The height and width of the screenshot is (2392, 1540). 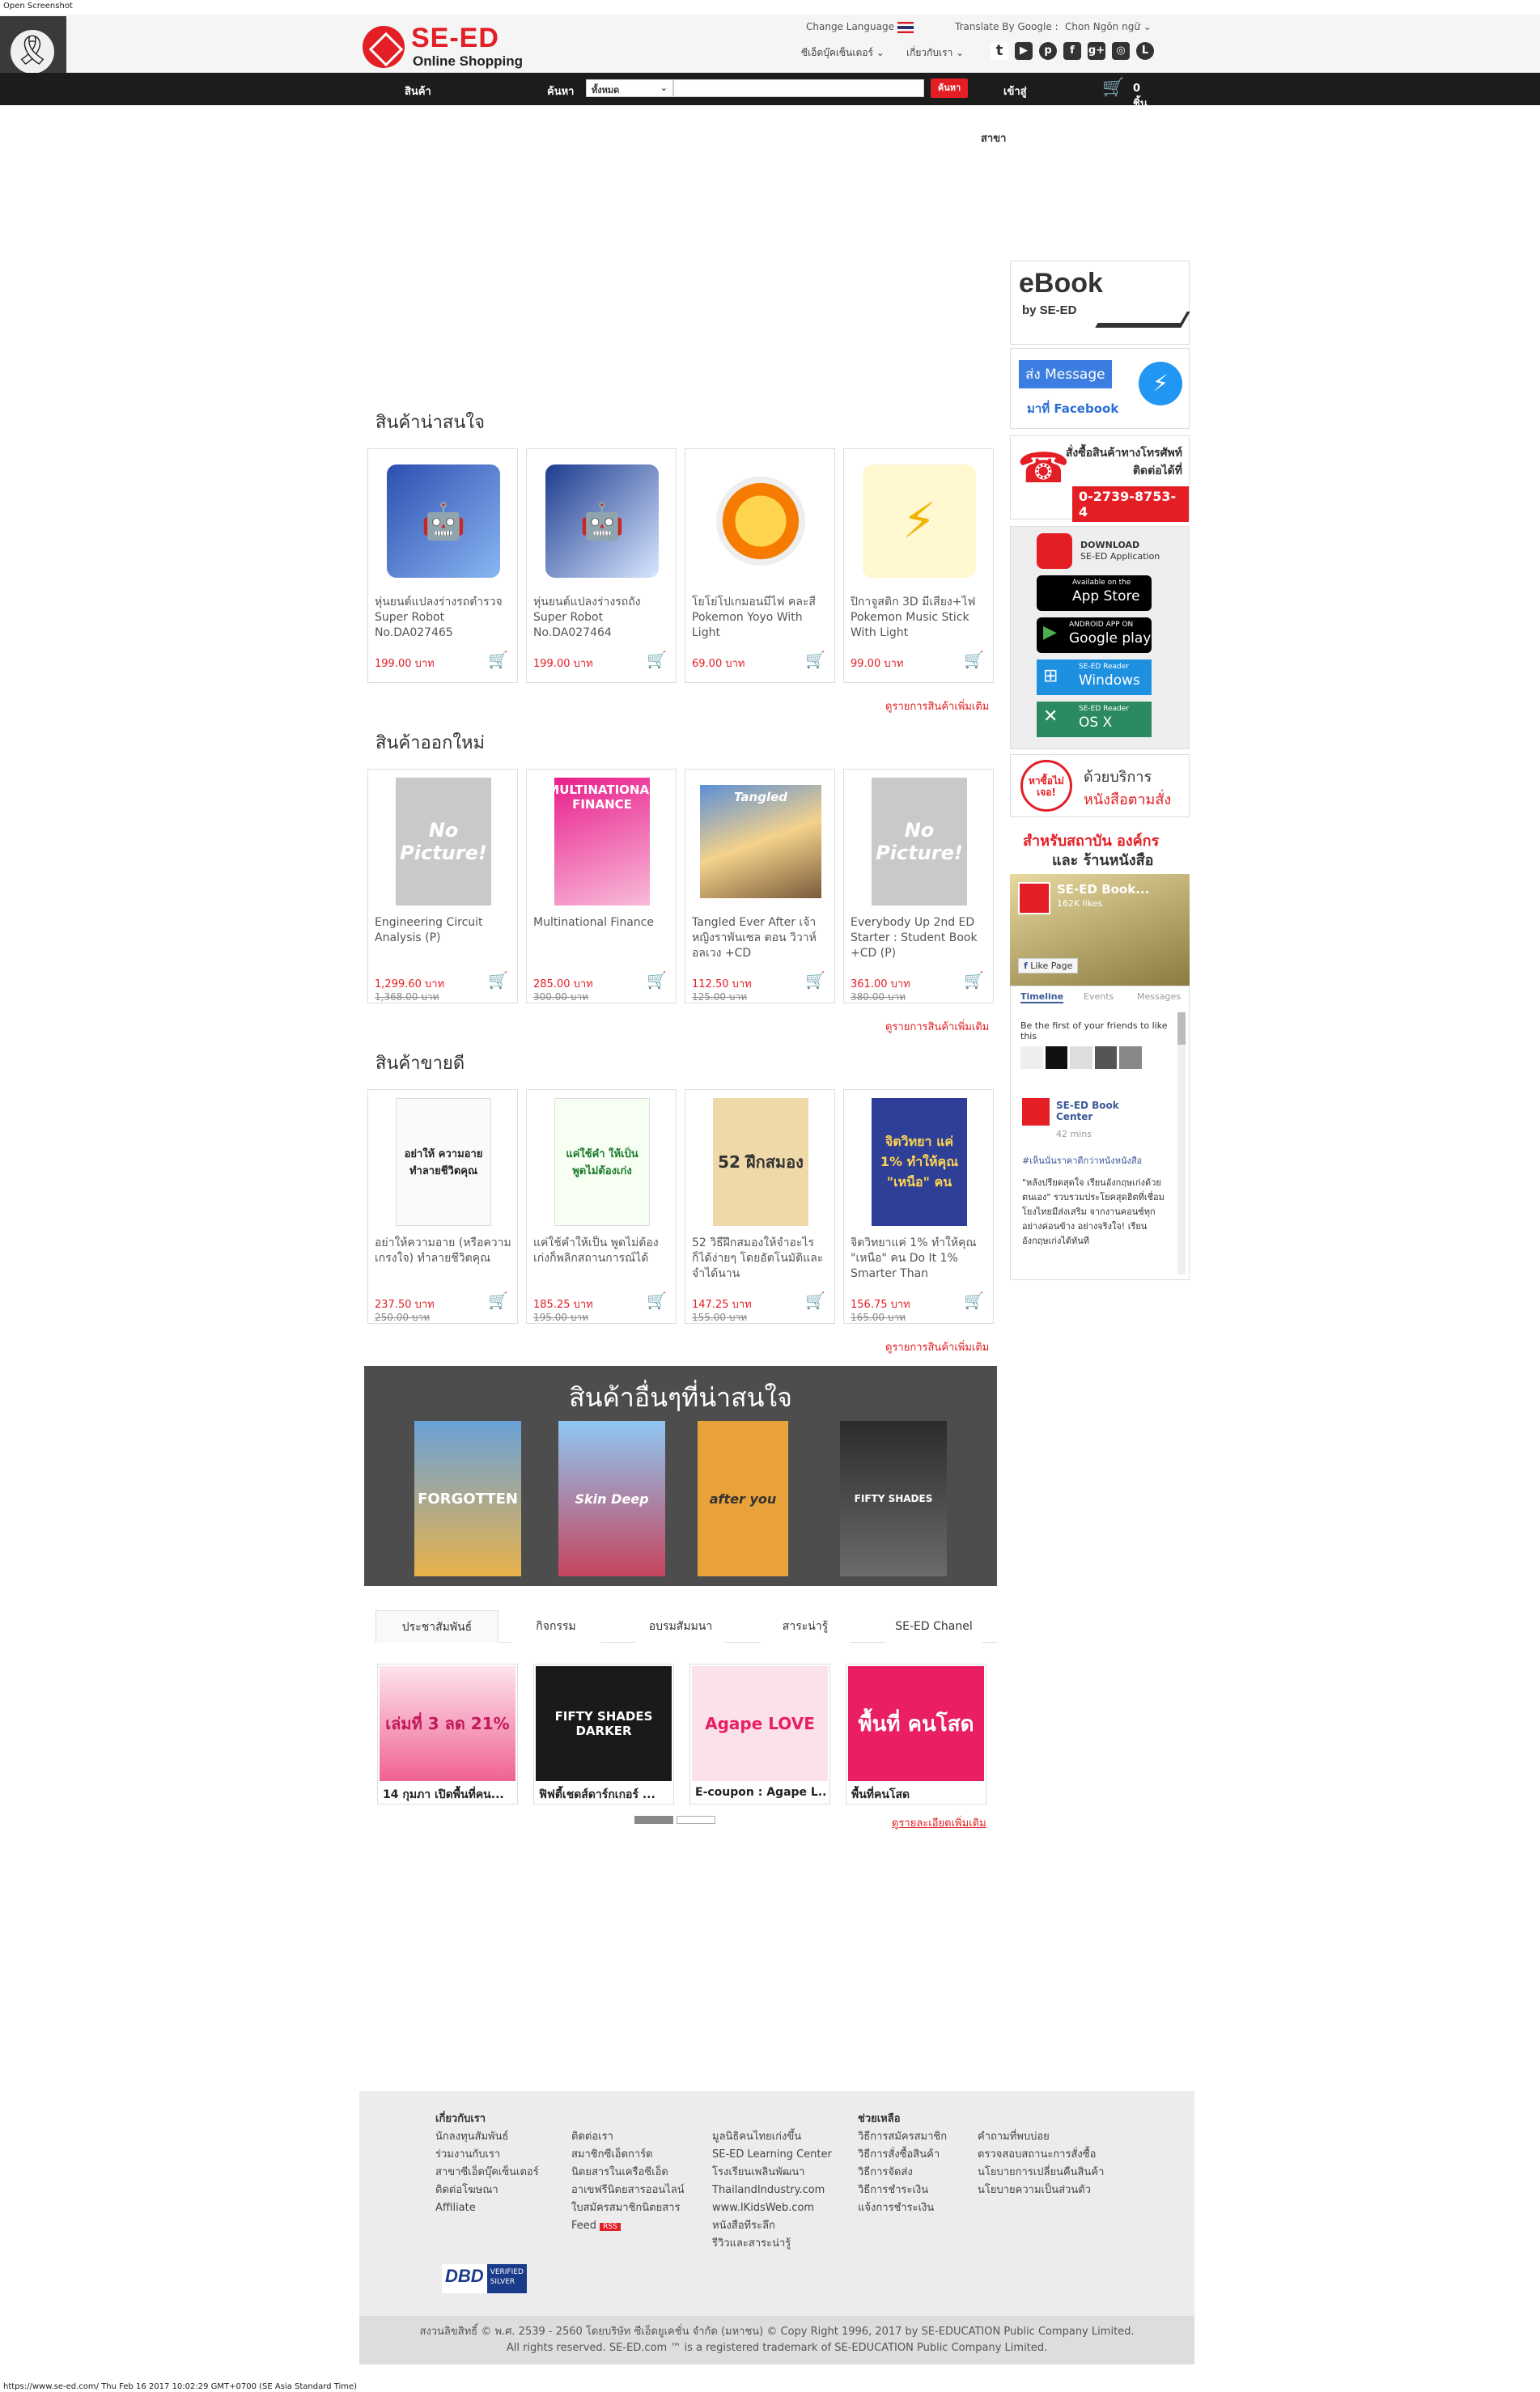 What do you see at coordinates (602, 938) in the screenshot?
I see `product-name: Multinational Finance` at bounding box center [602, 938].